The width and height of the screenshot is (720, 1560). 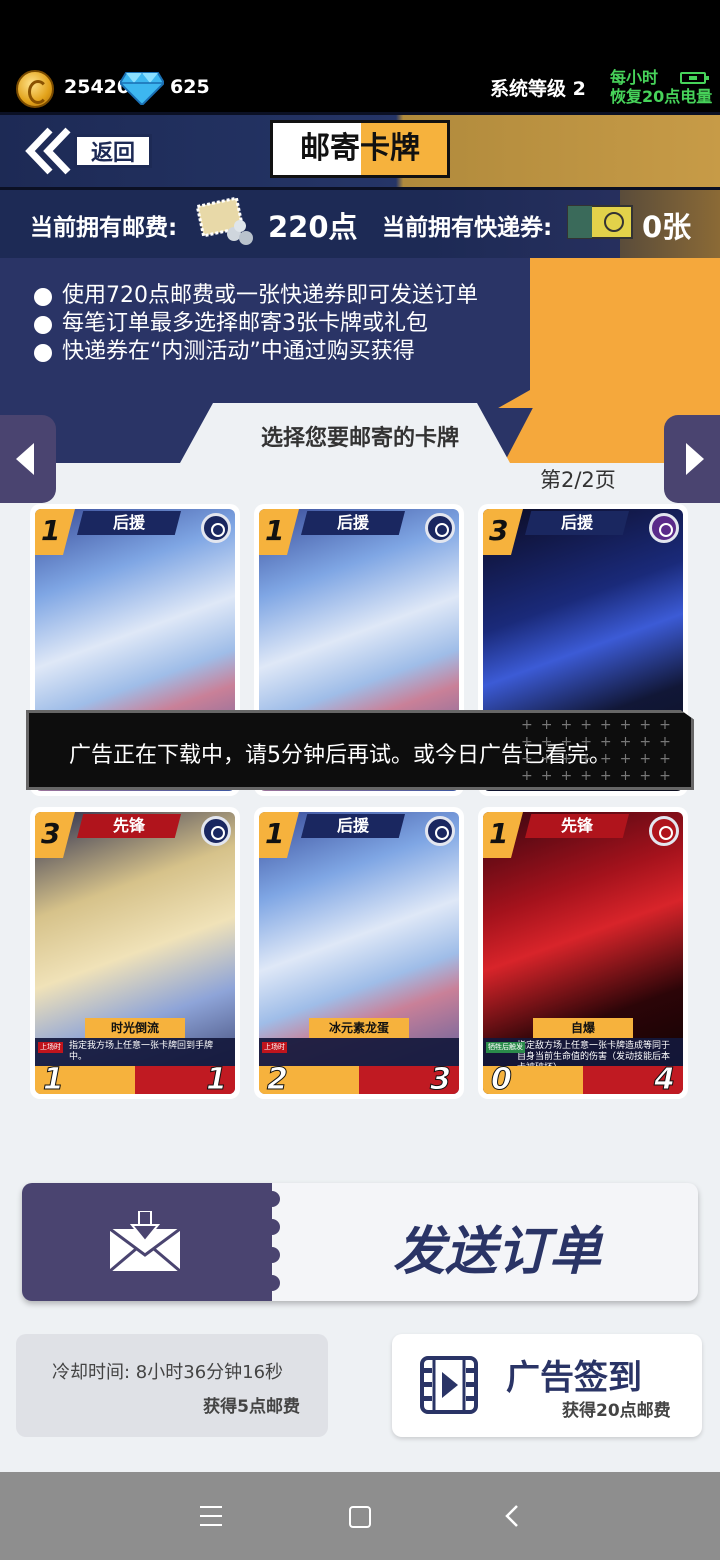 I want to click on card-art: 1 后援 冰元素龙蛋 上场时 2 3, so click(x=359, y=953).